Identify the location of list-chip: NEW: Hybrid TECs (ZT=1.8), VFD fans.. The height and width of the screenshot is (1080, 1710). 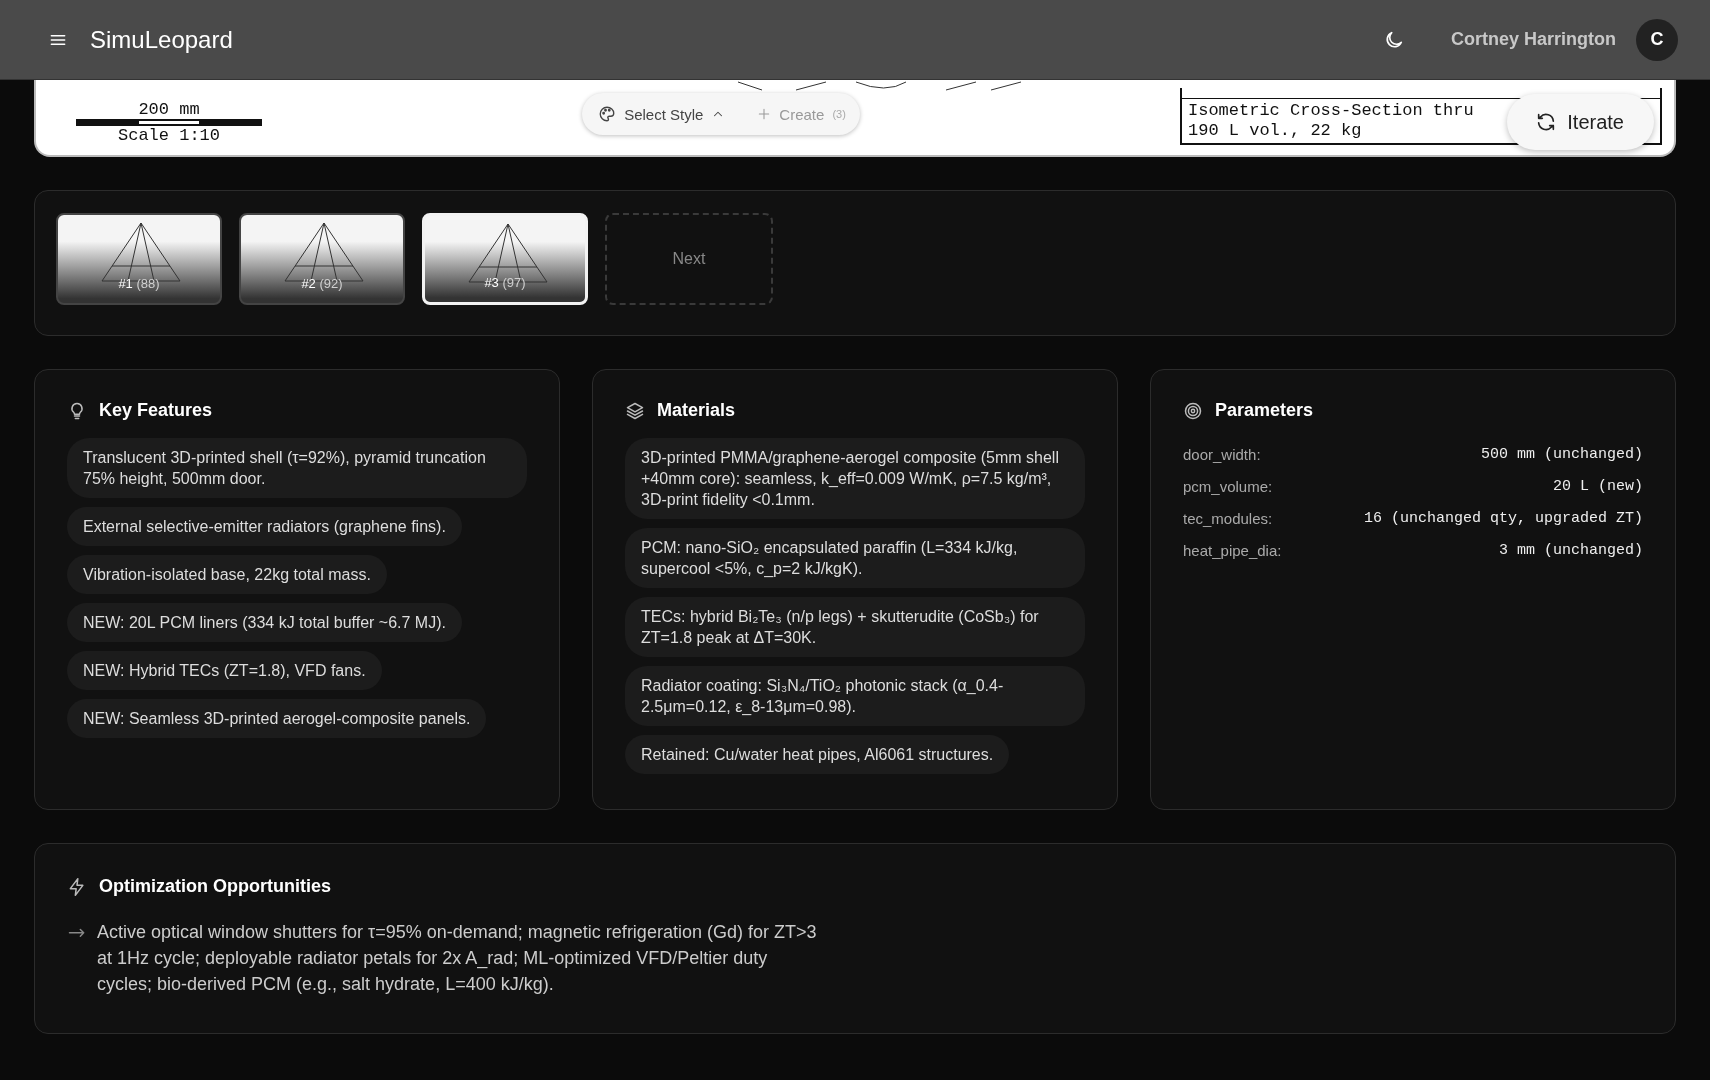
(224, 670).